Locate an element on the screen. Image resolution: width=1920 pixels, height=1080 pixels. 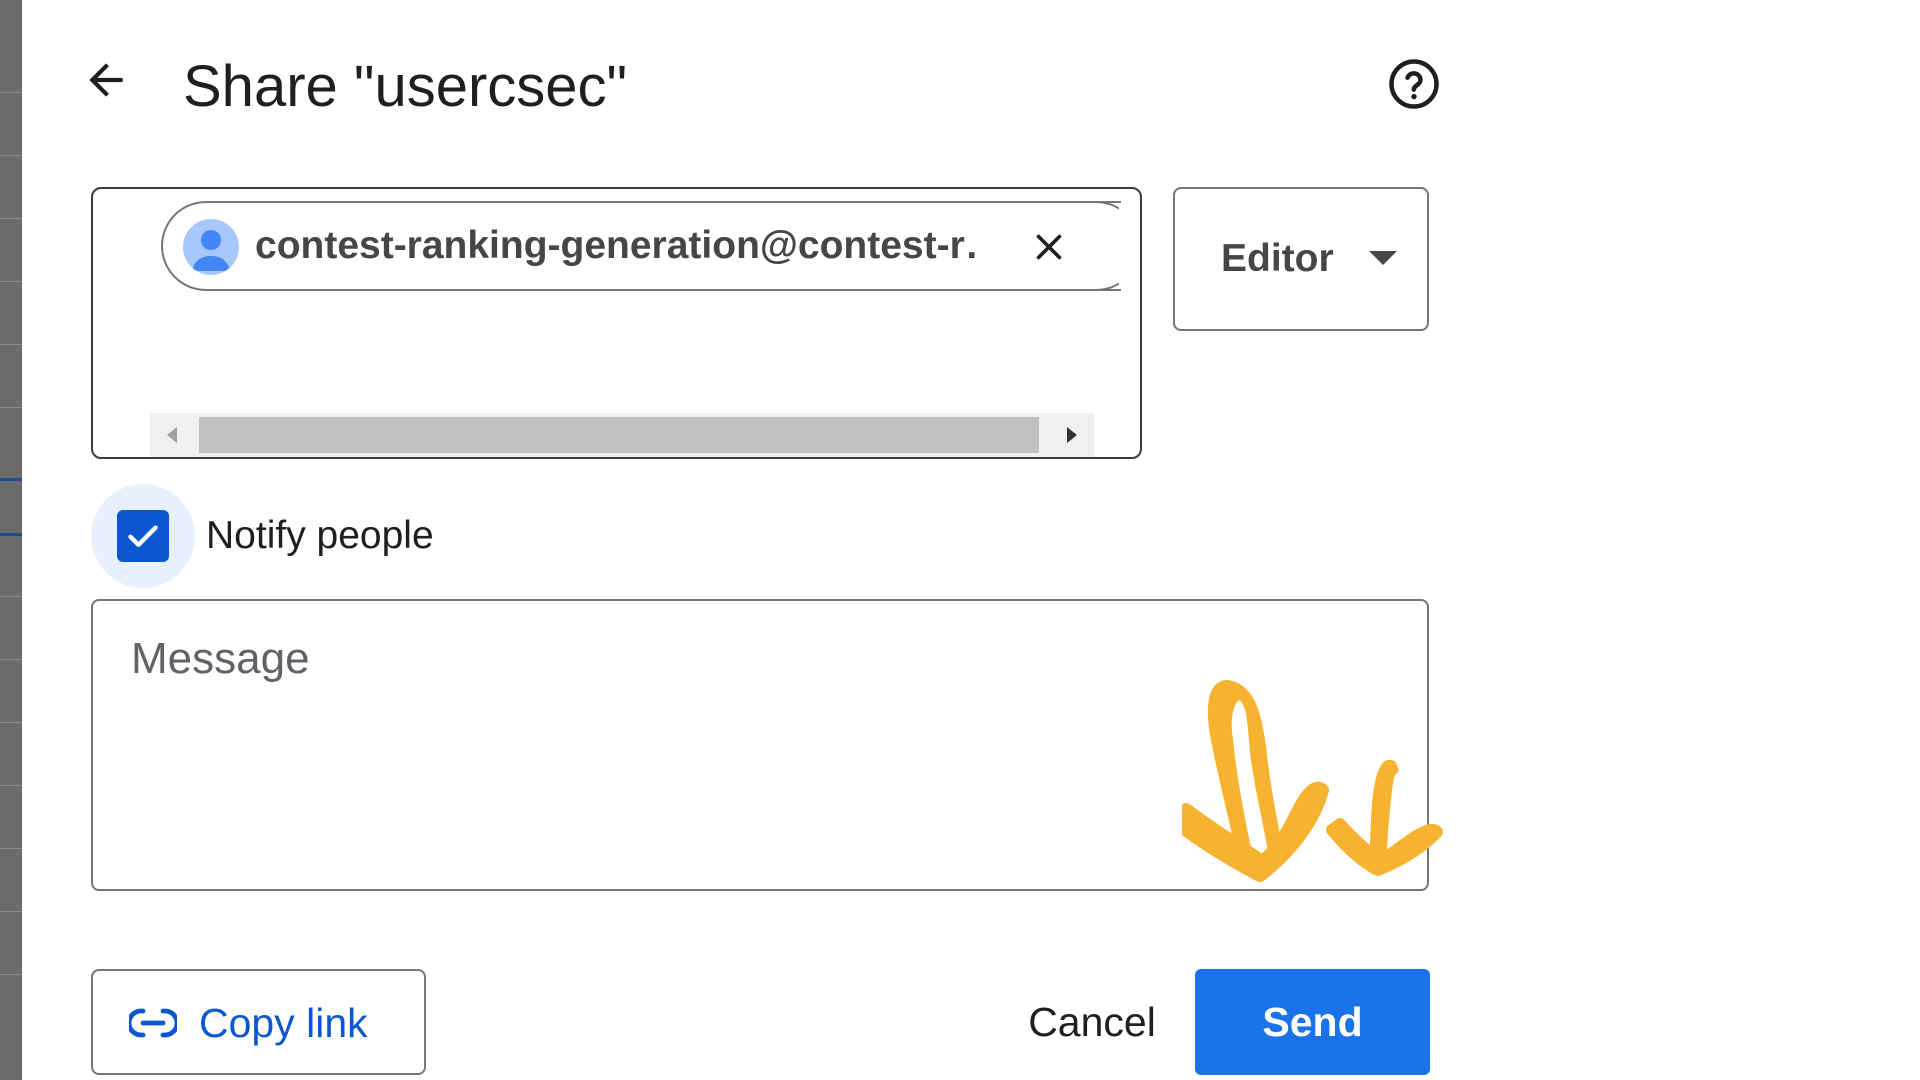
send-button: Send is located at coordinates (1312, 1022).